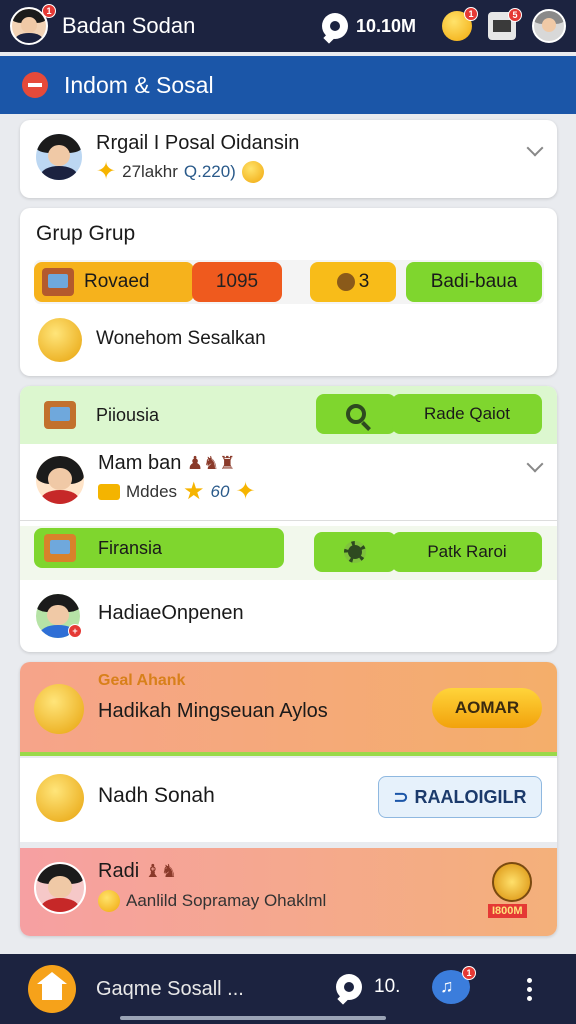  What do you see at coordinates (137, 871) in the screenshot?
I see `row3-name: Radi ♝♞` at bounding box center [137, 871].